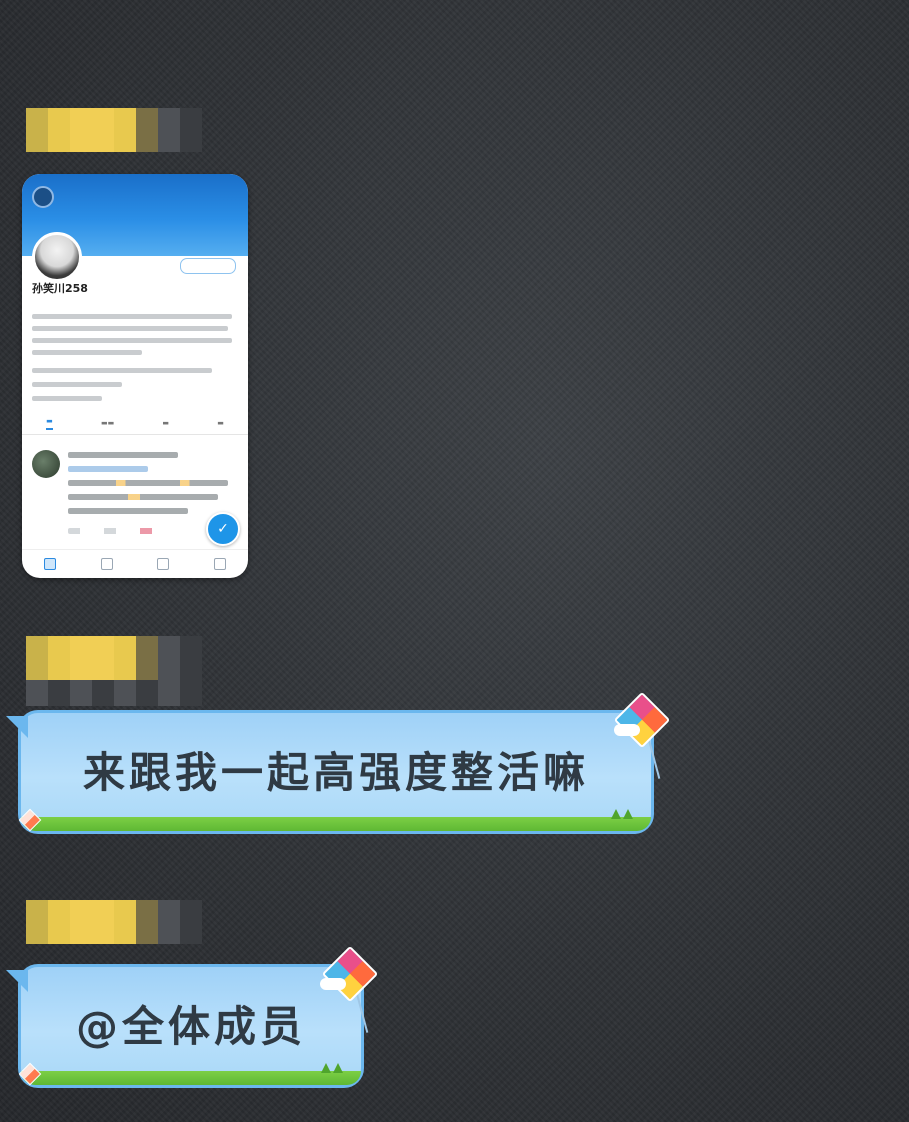  What do you see at coordinates (46, 464) in the screenshot?
I see `tweet-avatar` at bounding box center [46, 464].